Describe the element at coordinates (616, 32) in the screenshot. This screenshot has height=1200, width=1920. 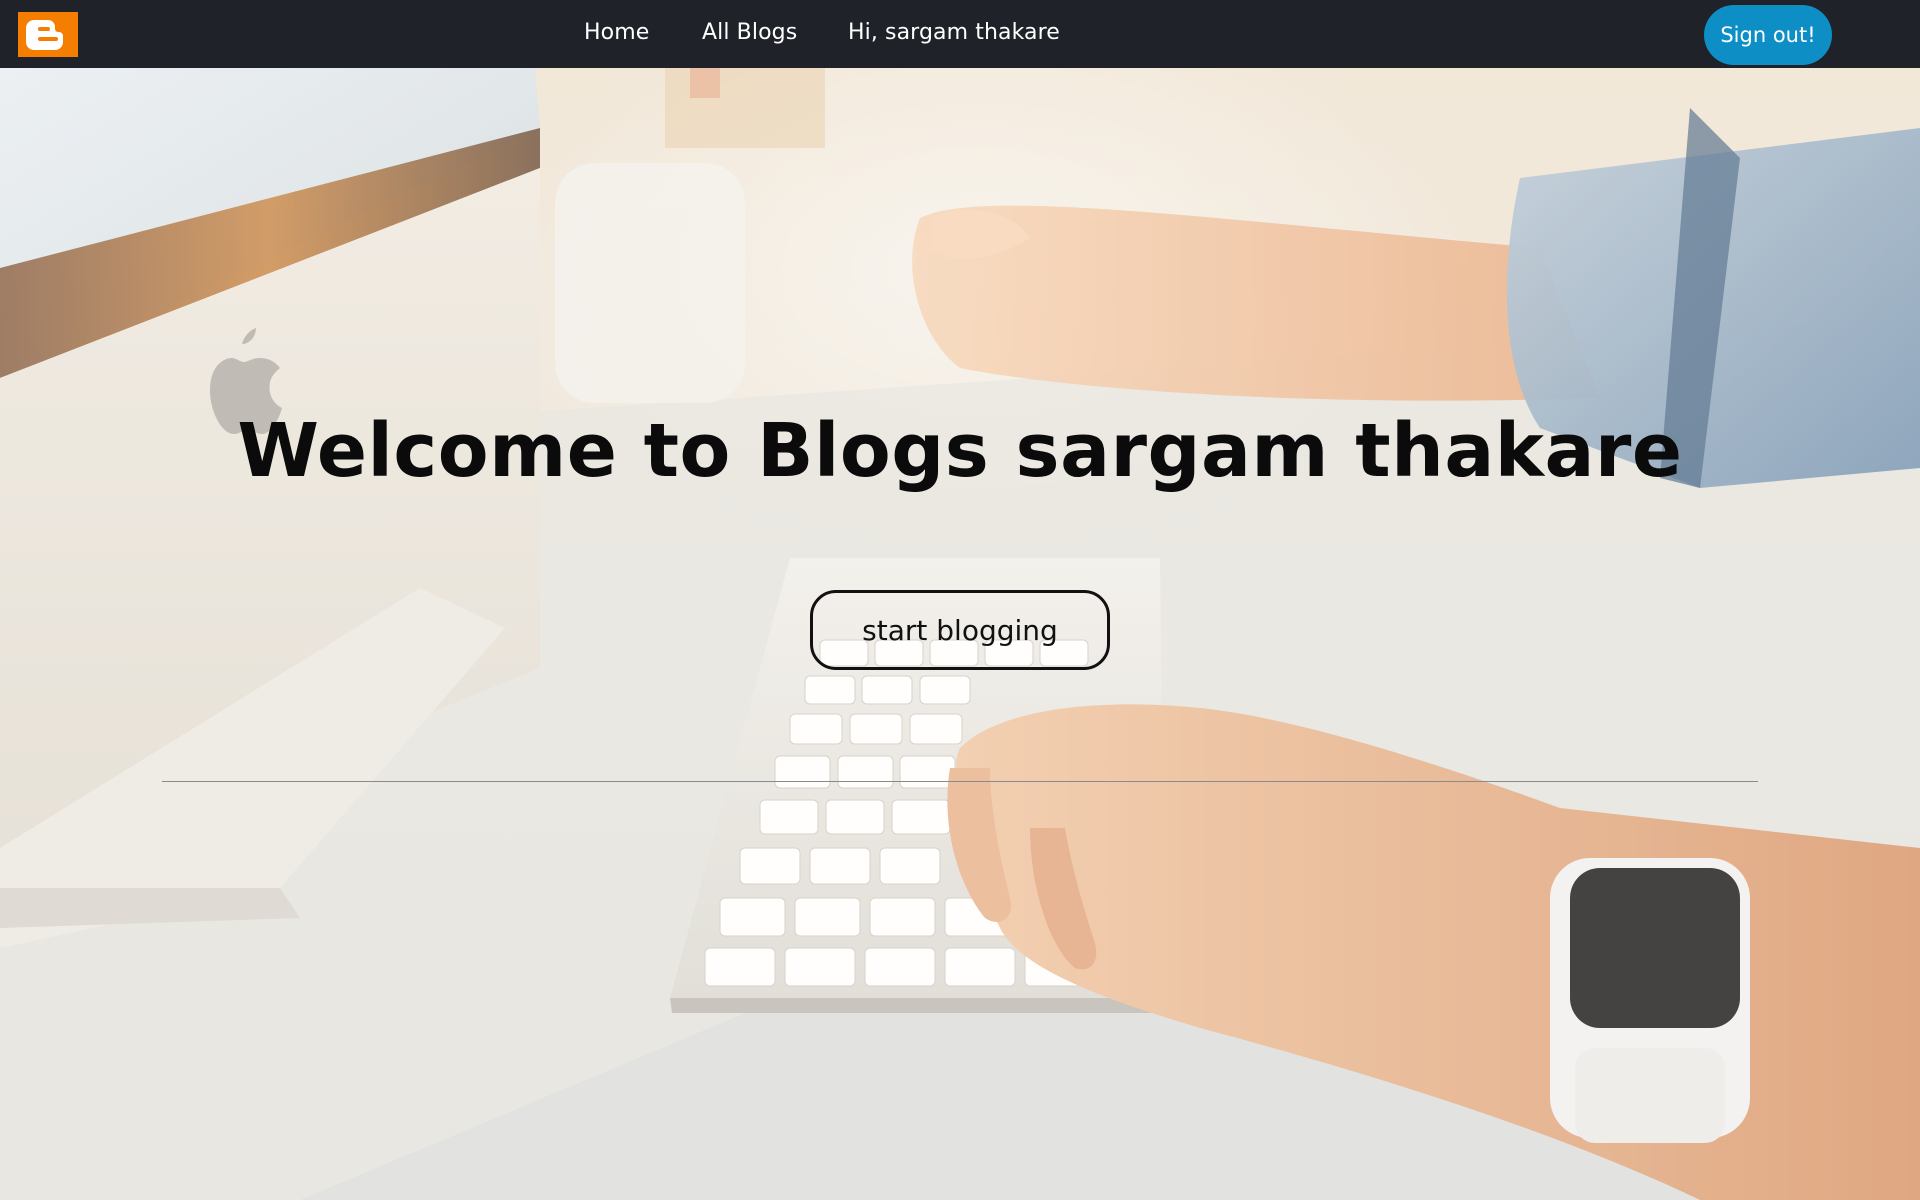
I see `nav-link-home: Home` at that location.